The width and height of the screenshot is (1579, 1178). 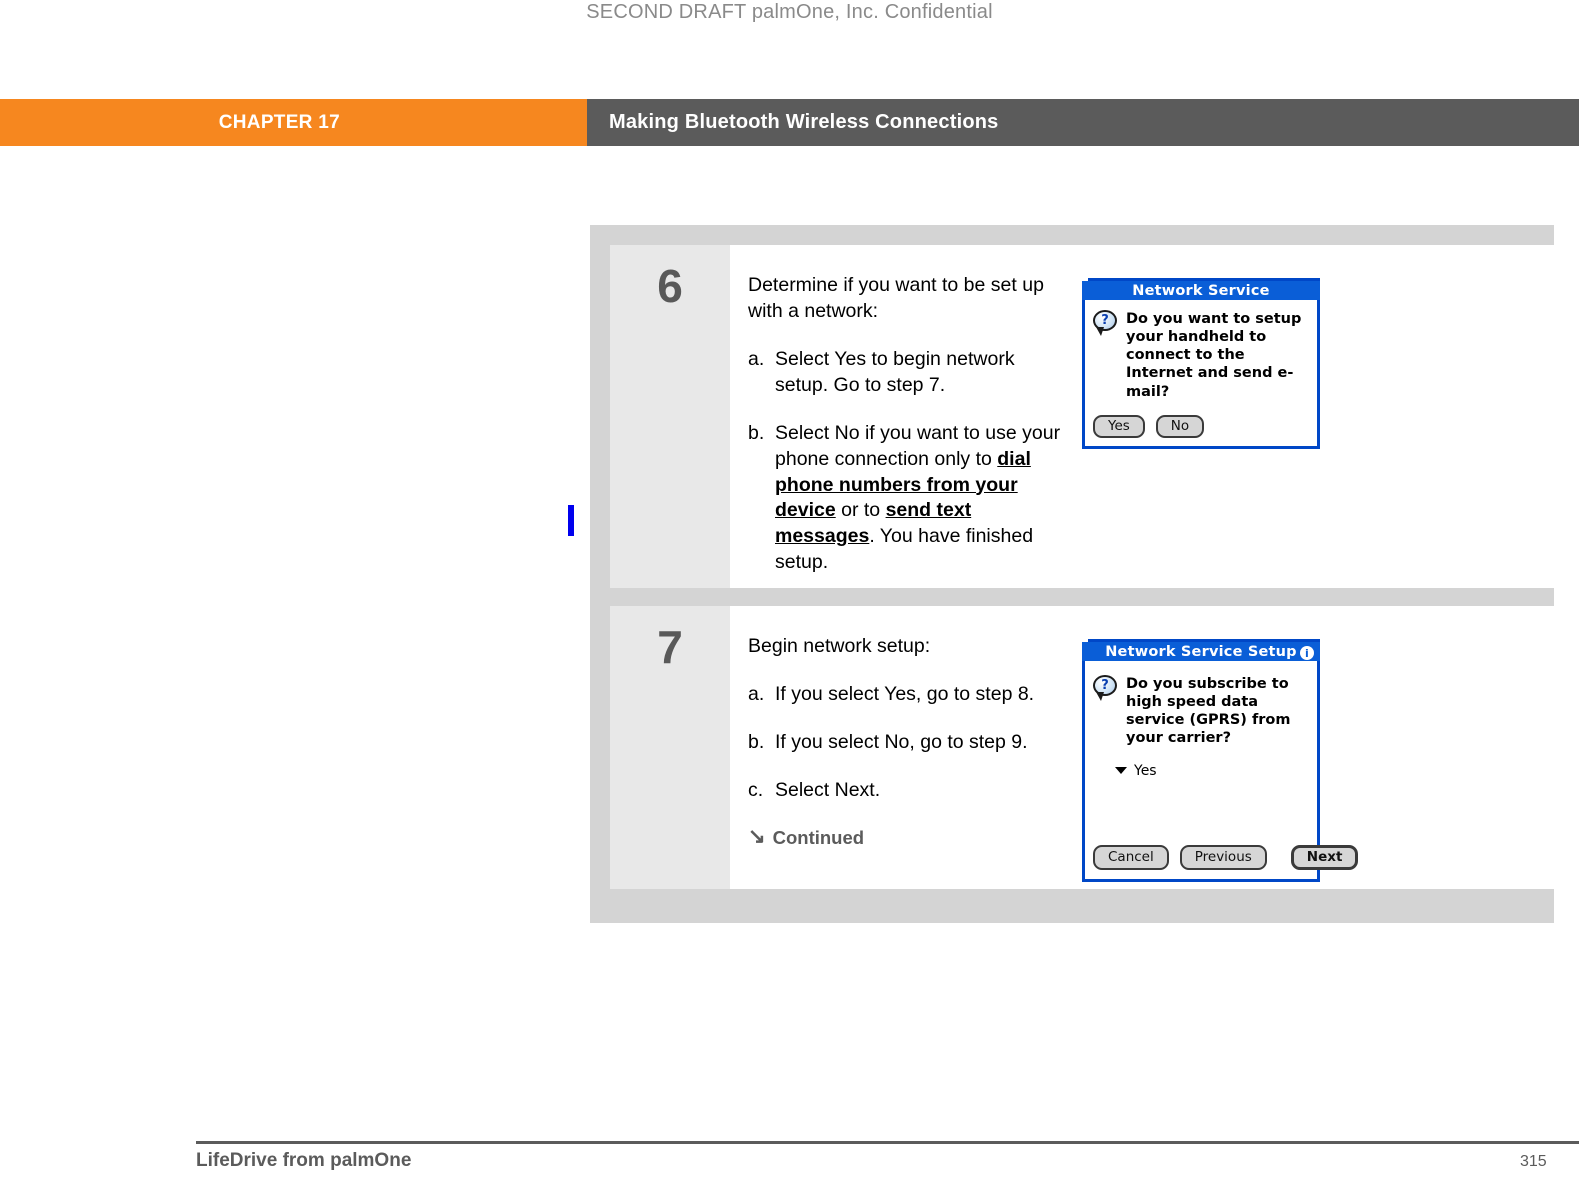 I want to click on dialog-titlebar: Network Service, so click(x=1201, y=289).